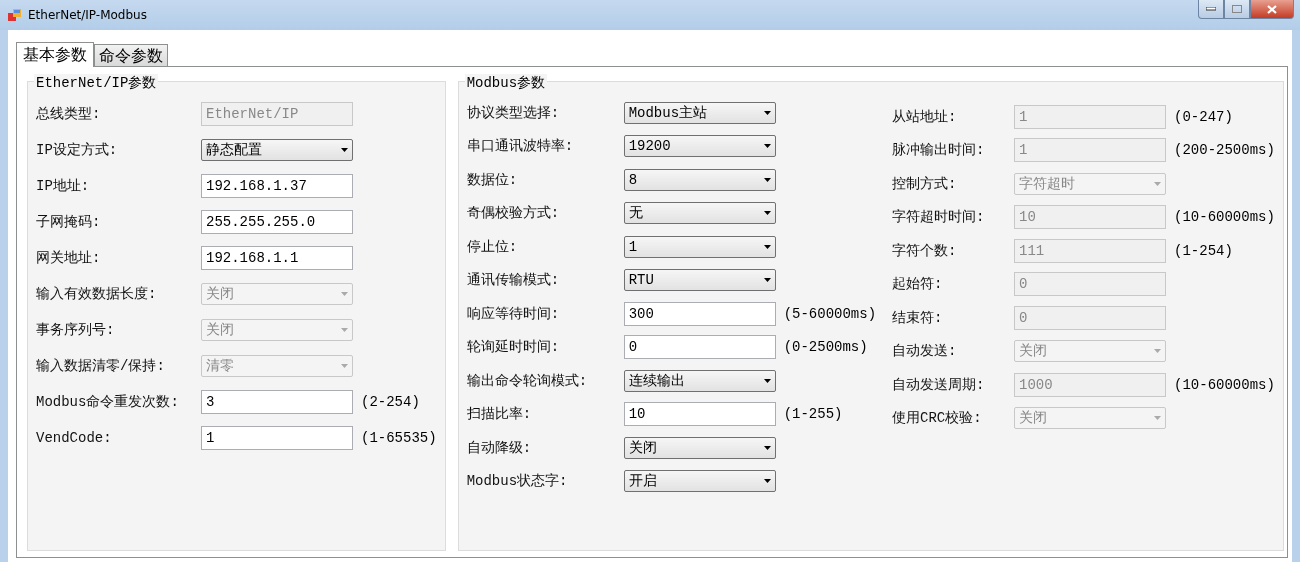 This screenshot has width=1300, height=562. Describe the element at coordinates (131, 55) in the screenshot. I see `tab: 命令参数` at that location.